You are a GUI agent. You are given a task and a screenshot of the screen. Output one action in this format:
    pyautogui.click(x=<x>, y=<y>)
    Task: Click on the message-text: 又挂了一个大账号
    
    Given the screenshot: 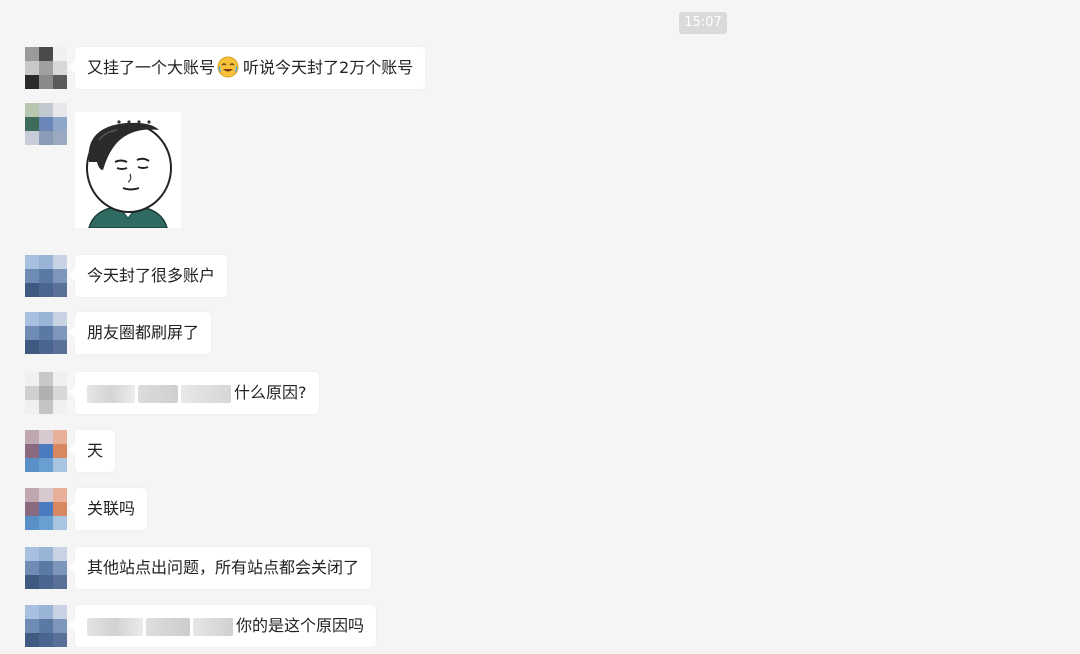 What is the action you would take?
    pyautogui.click(x=151, y=67)
    